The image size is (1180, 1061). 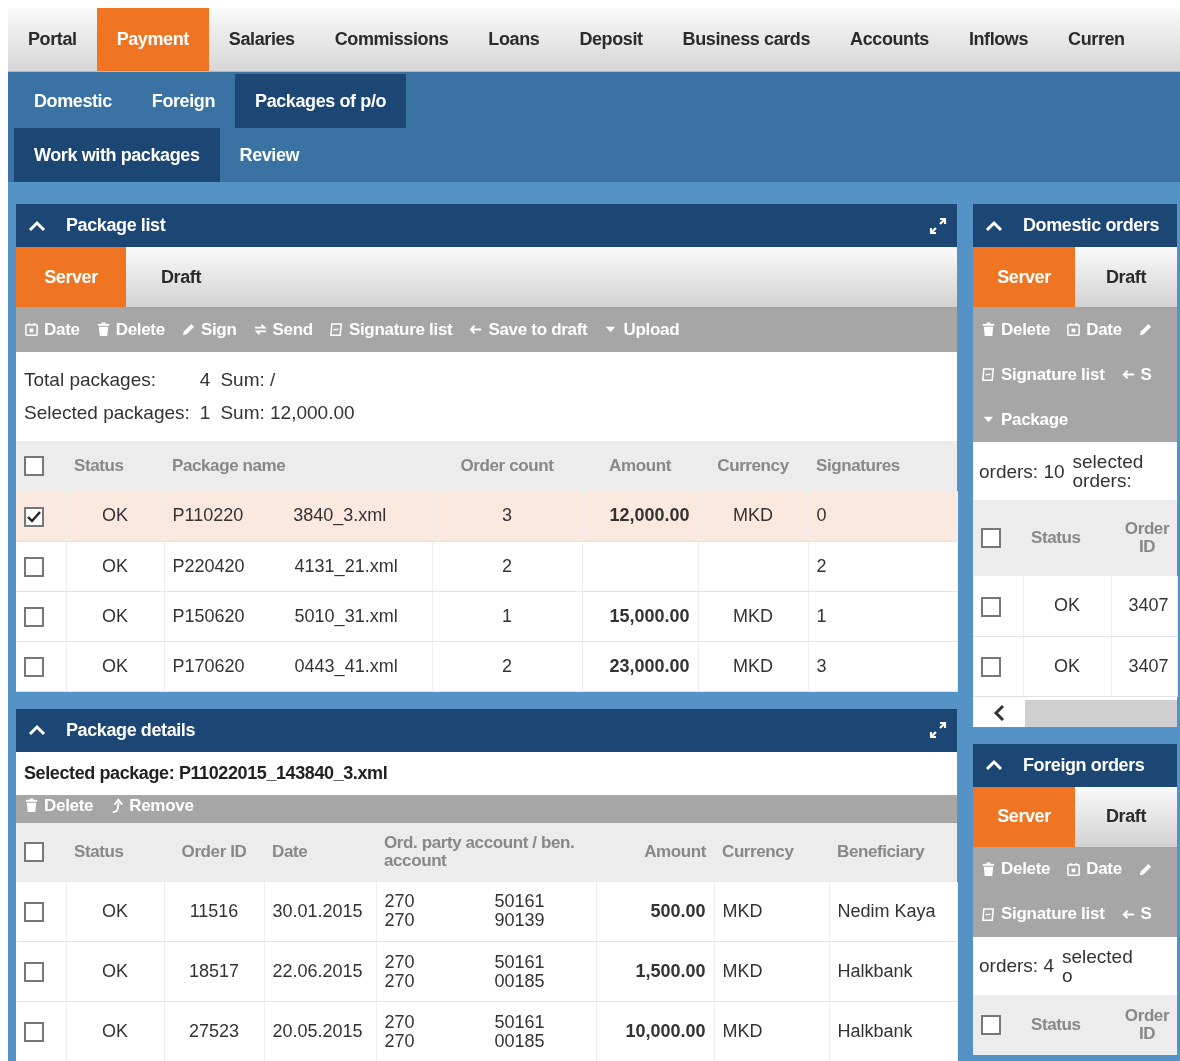 What do you see at coordinates (208, 565) in the screenshot?
I see `package-name-text: P220420` at bounding box center [208, 565].